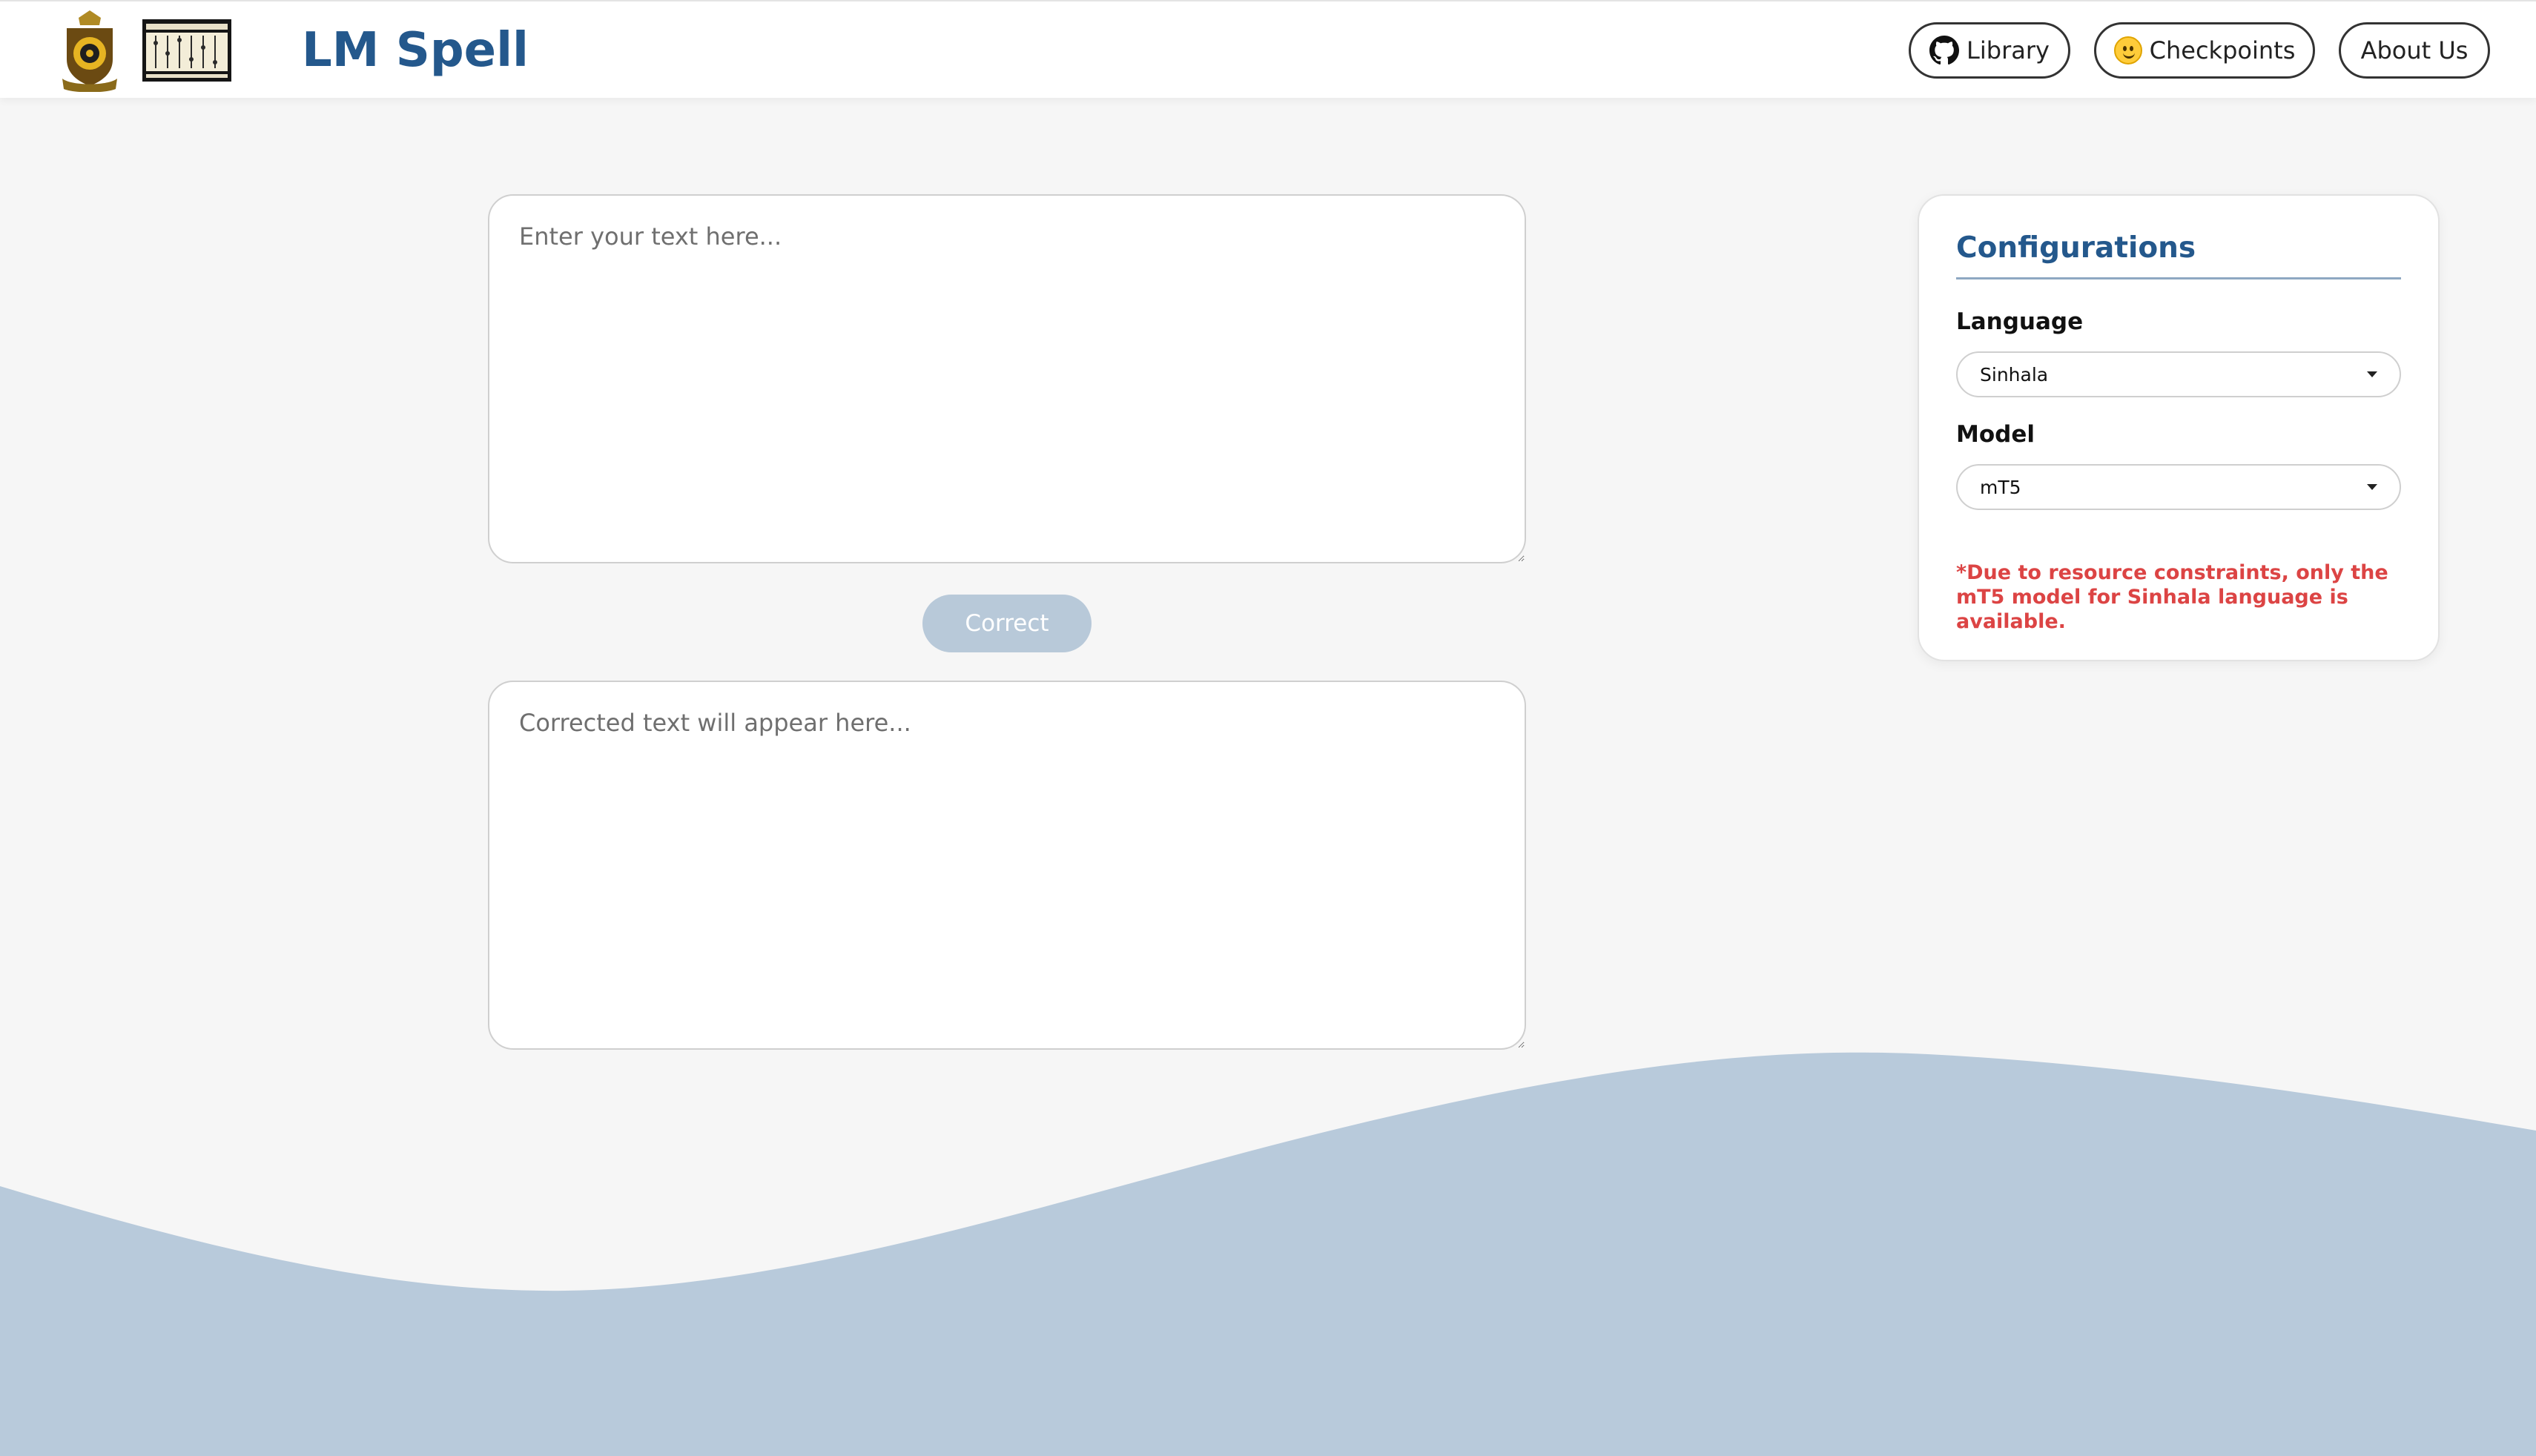  What do you see at coordinates (2178, 278) in the screenshot?
I see `configurations-divider` at bounding box center [2178, 278].